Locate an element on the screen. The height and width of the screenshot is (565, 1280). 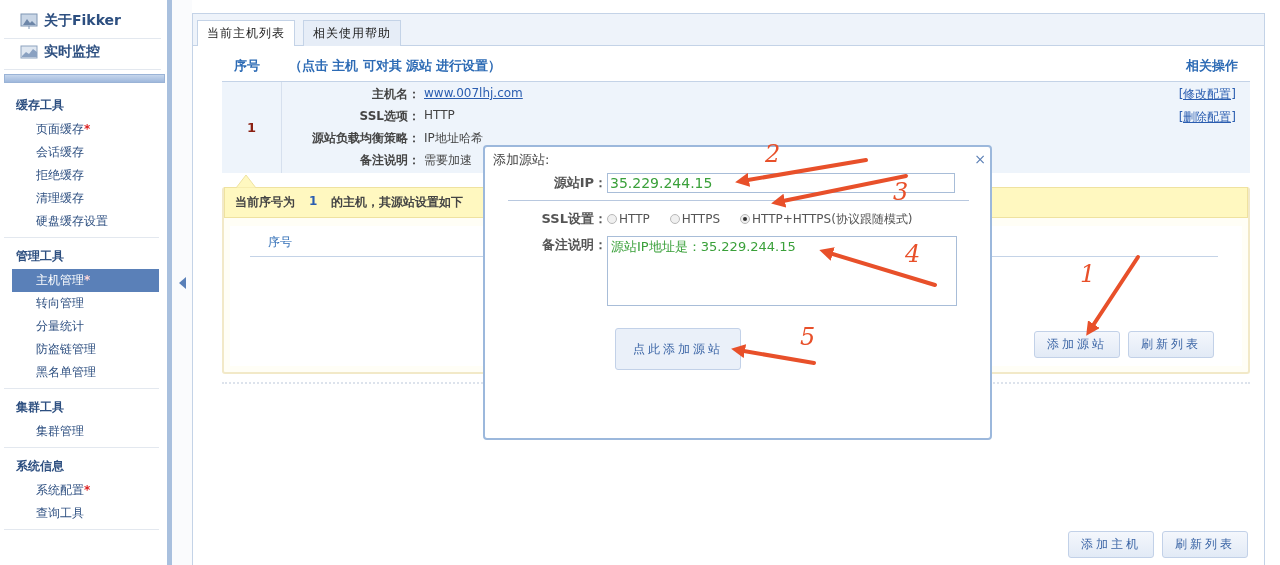
page-button: 刷新列表 is located at coordinates (1205, 544).